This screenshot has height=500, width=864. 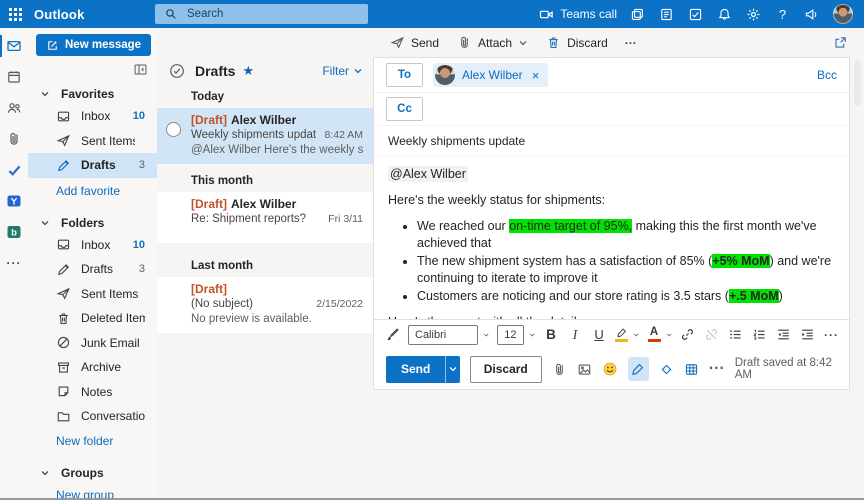 I want to click on message-preview: No preview is available., so click(x=251, y=319).